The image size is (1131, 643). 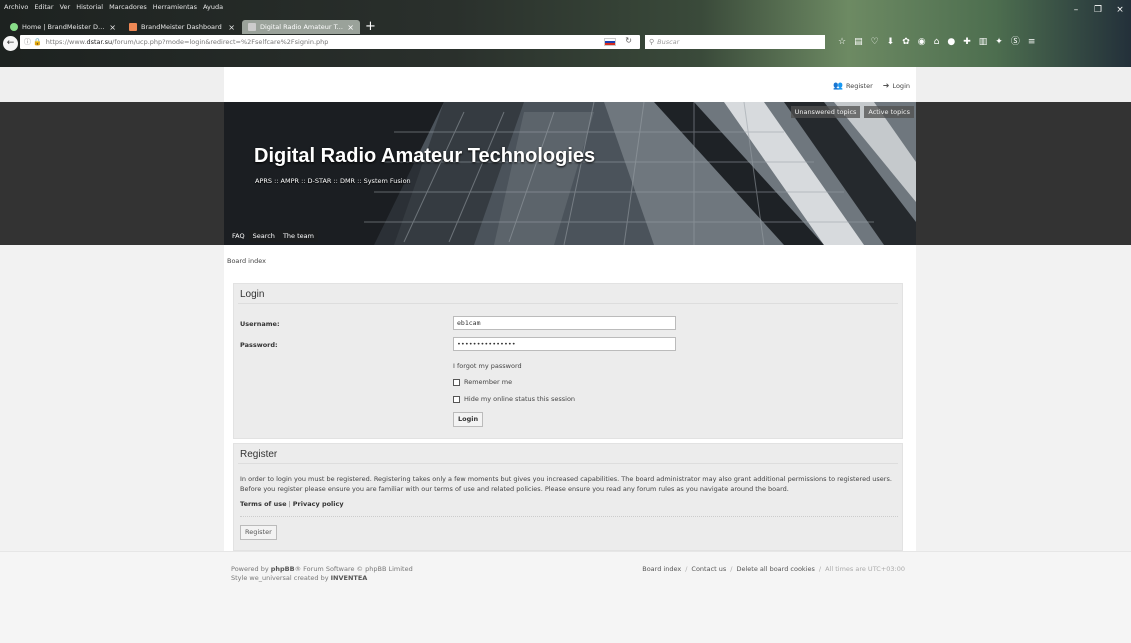 What do you see at coordinates (568, 454) in the screenshot?
I see `register-heading: Register` at bounding box center [568, 454].